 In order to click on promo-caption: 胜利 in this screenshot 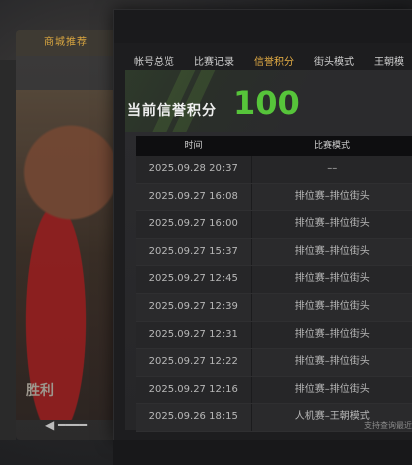, I will do `click(40, 391)`.